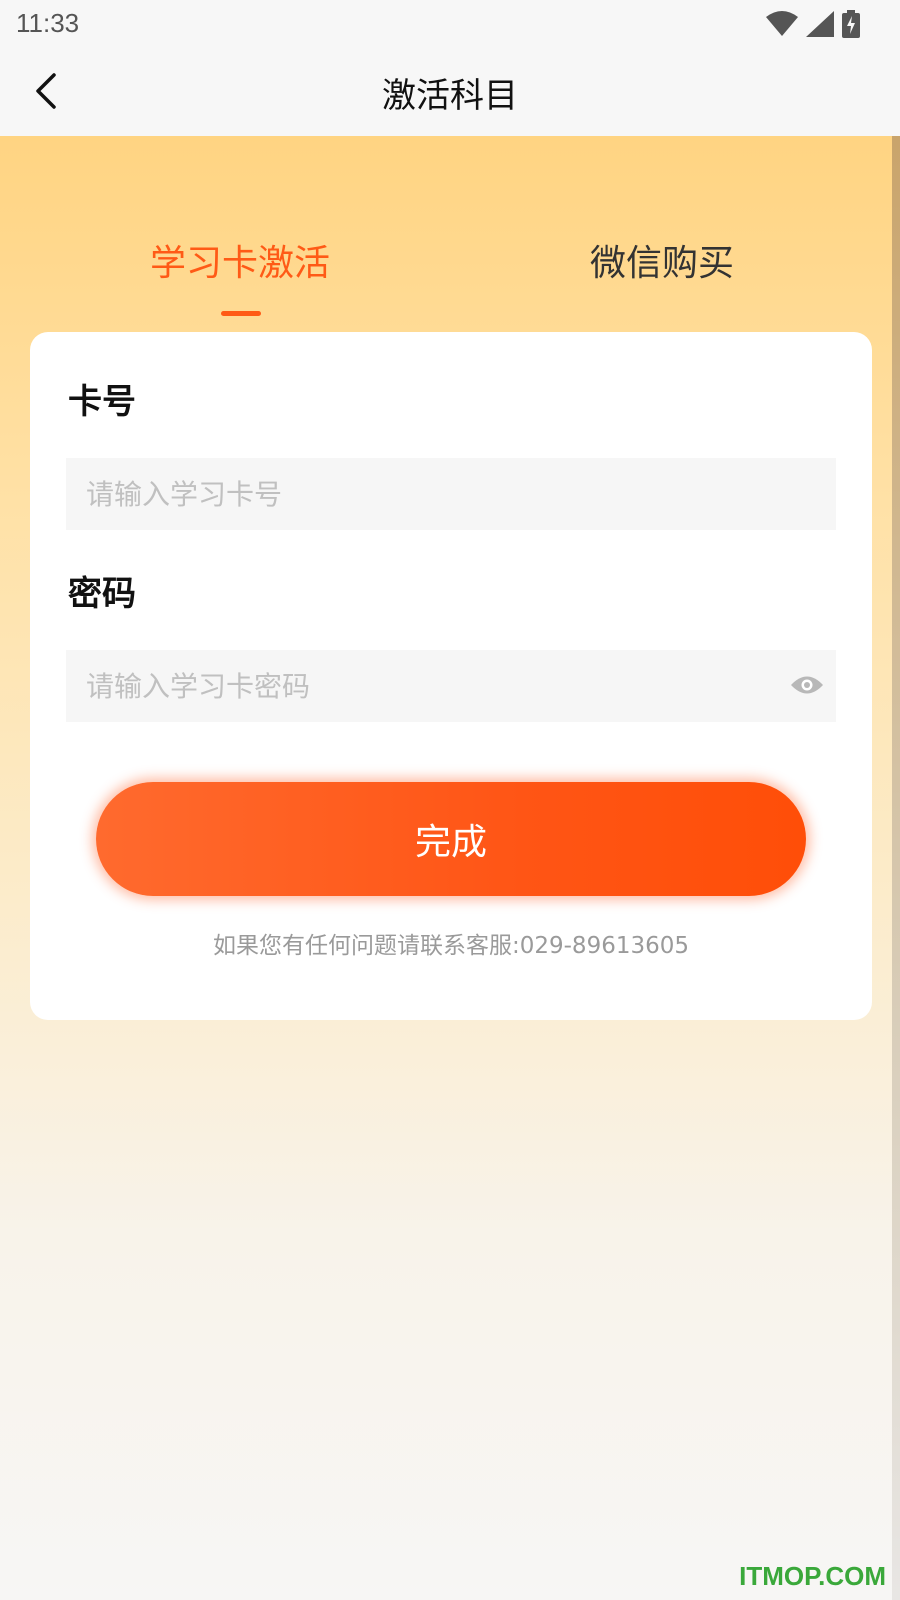  Describe the element at coordinates (450, 946) in the screenshot. I see `help-text: 如果您有任何问题请联系客服:029-89613605` at that location.